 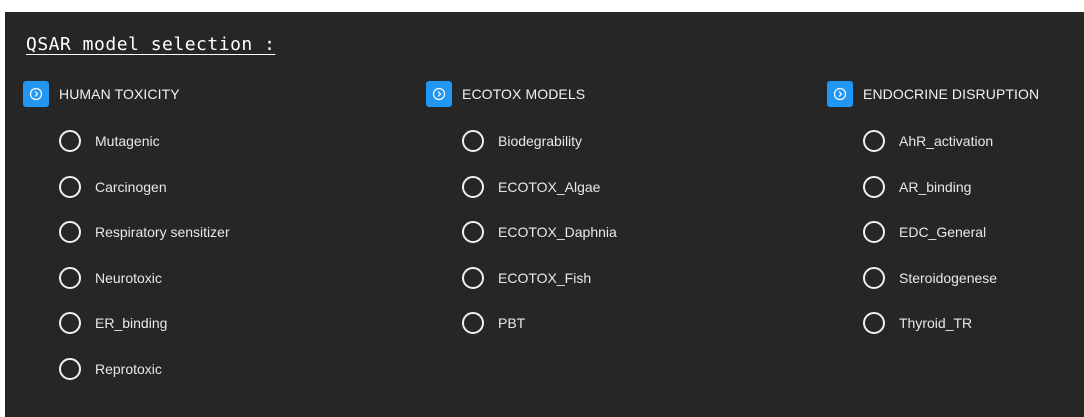 What do you see at coordinates (936, 323) in the screenshot?
I see `option-label: Thyroid_TR` at bounding box center [936, 323].